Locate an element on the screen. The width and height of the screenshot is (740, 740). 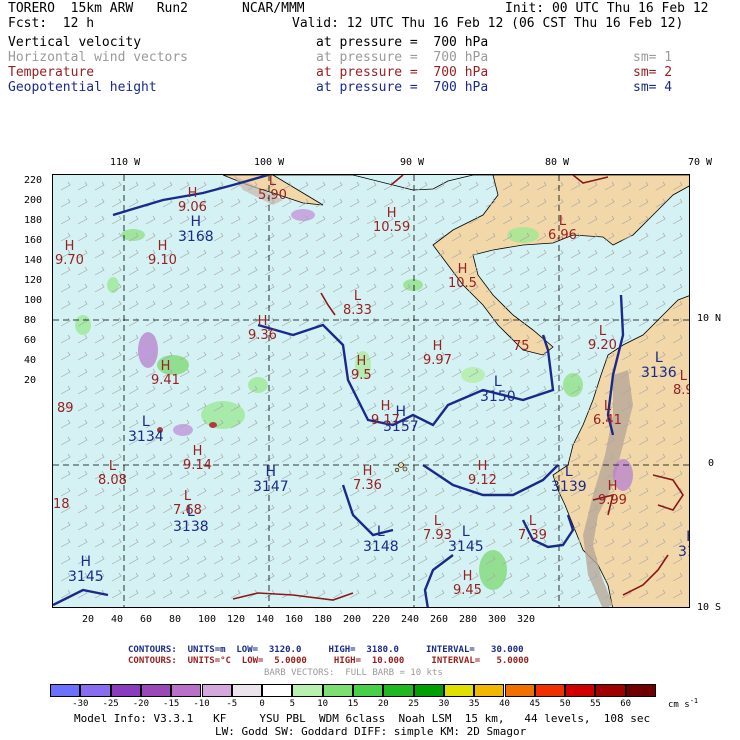
x-tick-label: 180 is located at coordinates (323, 619).